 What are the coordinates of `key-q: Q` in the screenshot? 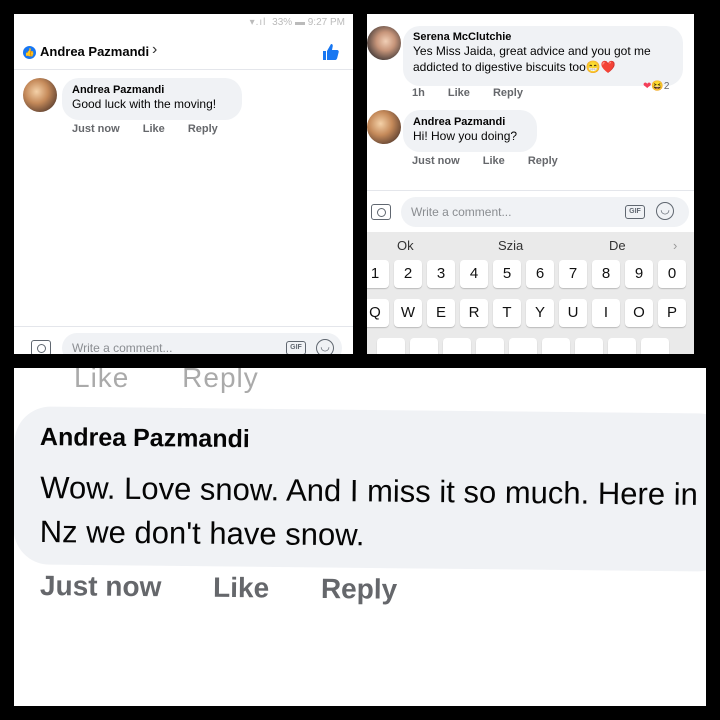 It's located at (378, 313).